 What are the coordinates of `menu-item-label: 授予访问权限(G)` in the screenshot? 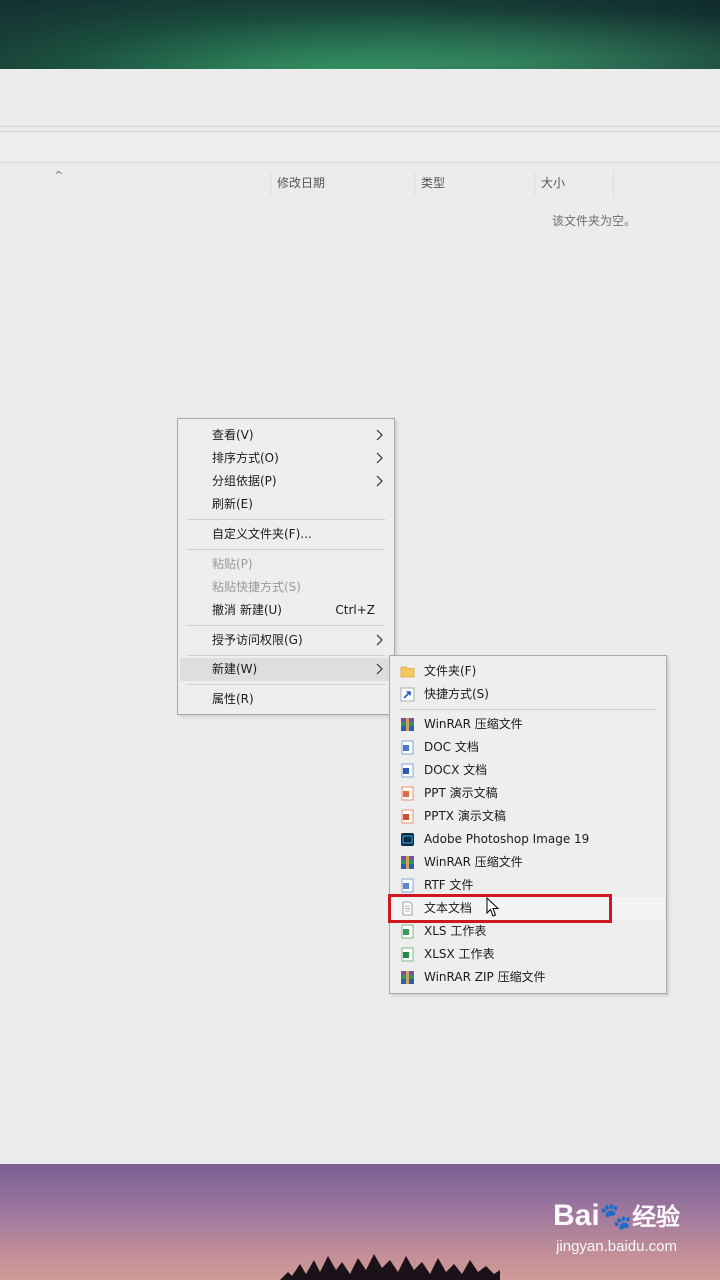 It's located at (257, 640).